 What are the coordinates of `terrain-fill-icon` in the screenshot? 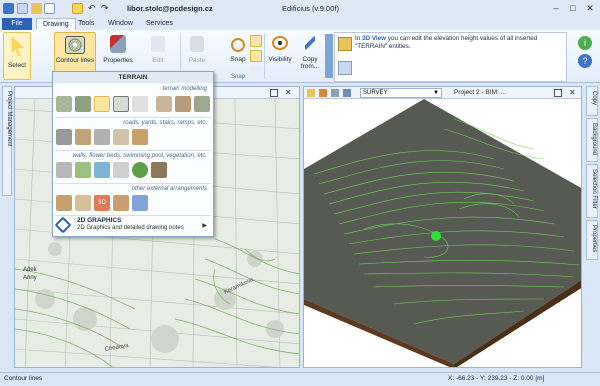 It's located at (183, 104).